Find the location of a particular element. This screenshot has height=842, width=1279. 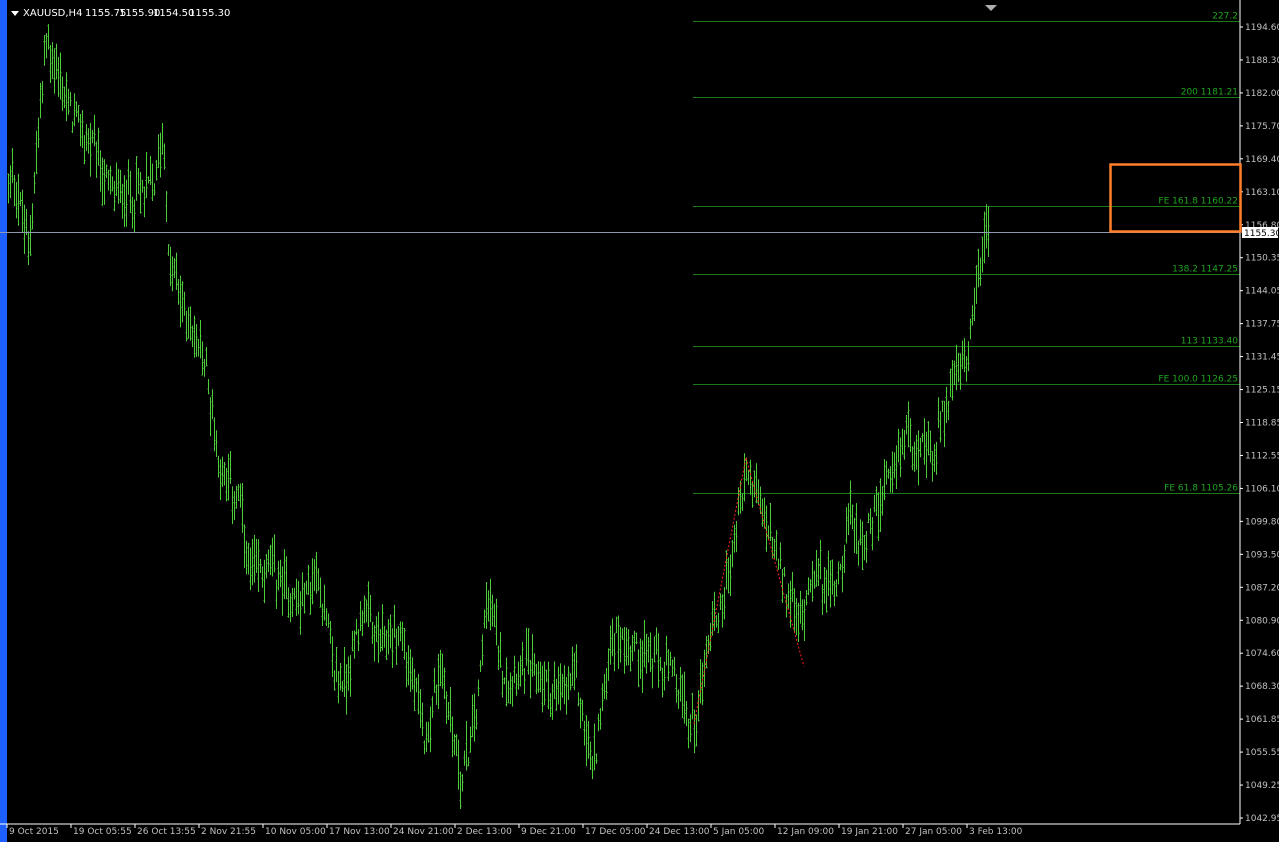

current-price-tag: 1155.30 is located at coordinates (1260, 233).